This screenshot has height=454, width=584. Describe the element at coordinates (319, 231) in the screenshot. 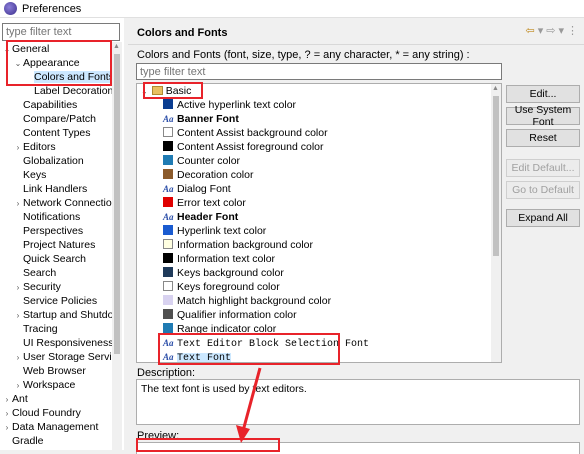

I see `color-item: Hyperlink text color` at that location.